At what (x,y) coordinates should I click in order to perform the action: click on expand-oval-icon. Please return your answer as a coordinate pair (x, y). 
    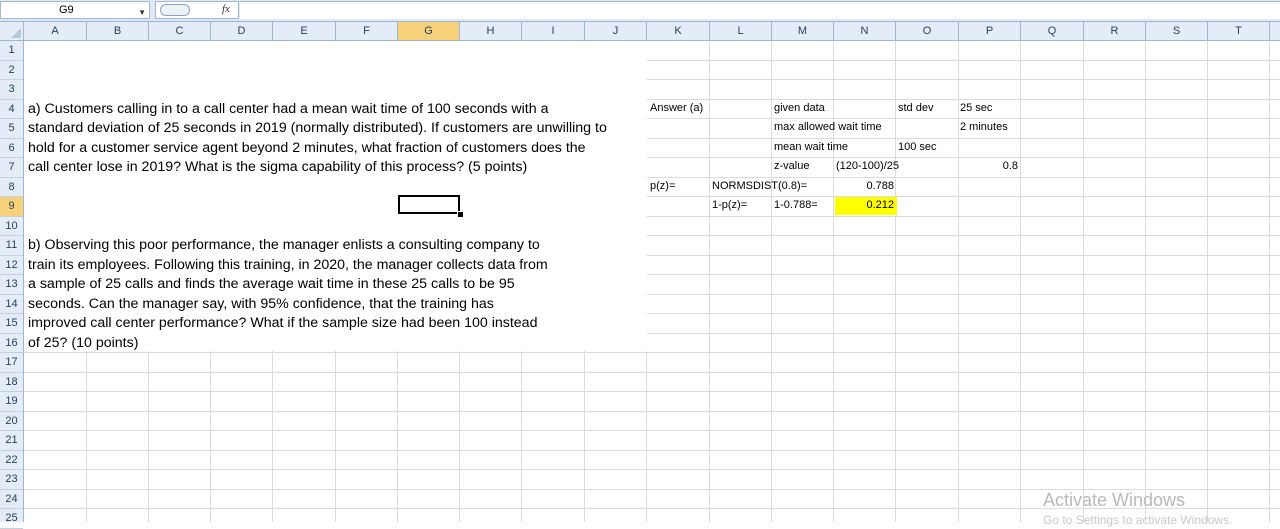
    Looking at the image, I should click on (175, 10).